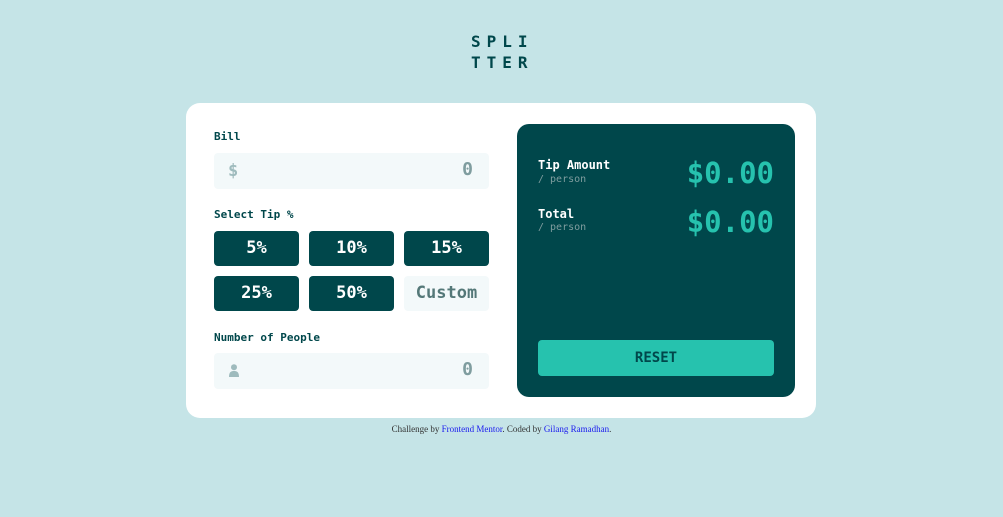 This screenshot has height=517, width=1003. Describe the element at coordinates (610, 429) in the screenshot. I see `attribution-suffix: .` at that location.